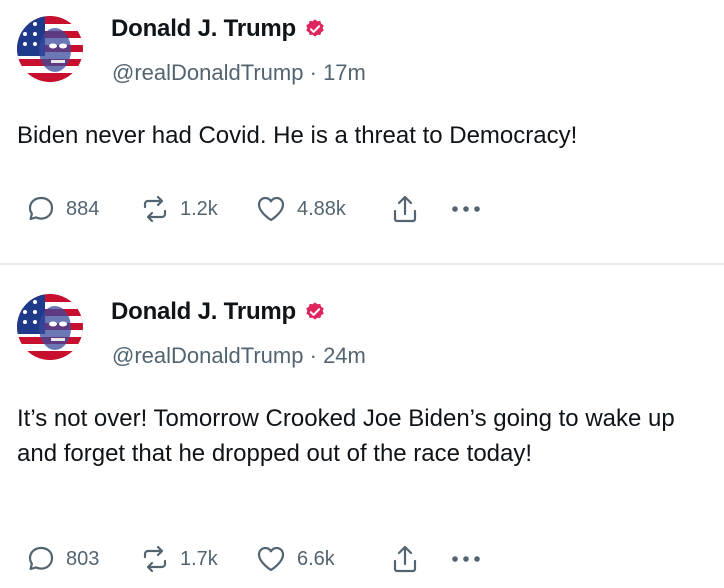 The image size is (724, 588). I want to click on post-time: 24m, so click(344, 355).